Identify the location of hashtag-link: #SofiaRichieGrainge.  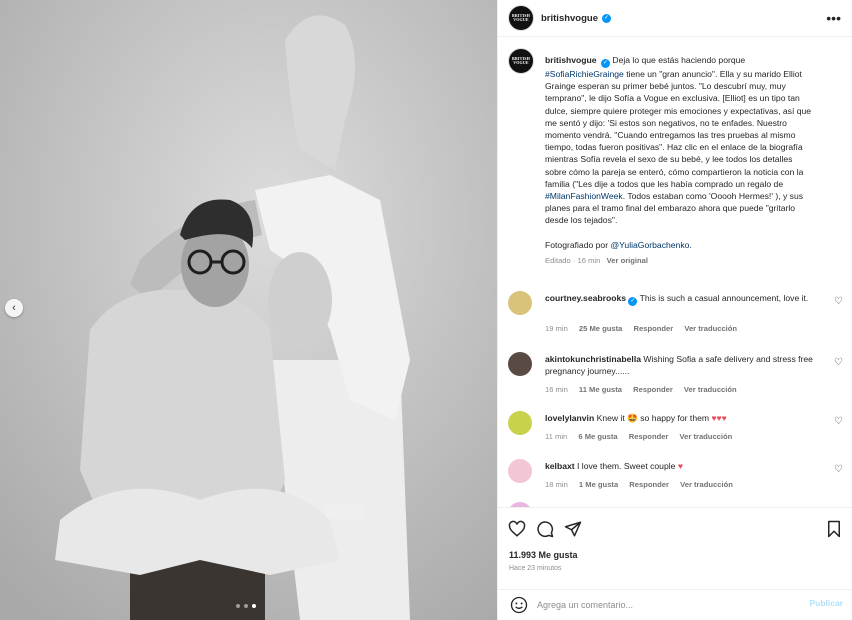
(584, 74).